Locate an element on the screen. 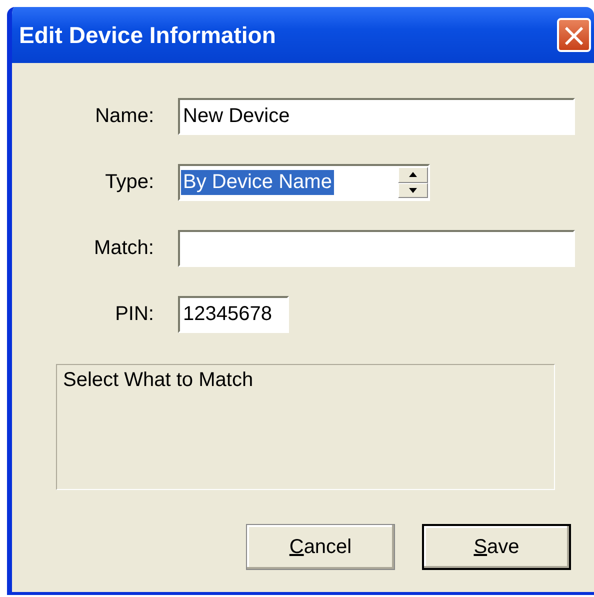 Image resolution: width=594 pixels, height=597 pixels. spin-up-button is located at coordinates (413, 174).